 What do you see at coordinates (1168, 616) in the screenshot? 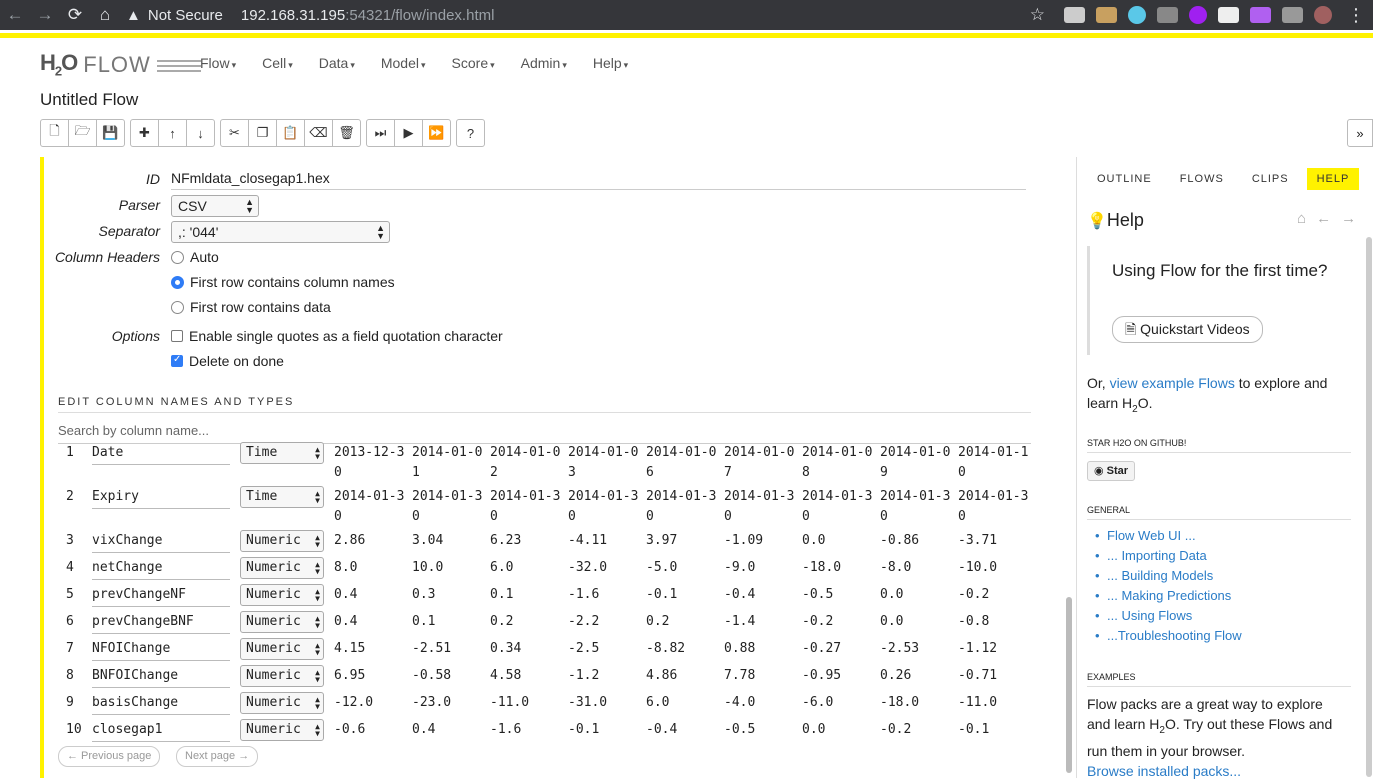
I see `link-using-flows: ... Using Flows` at bounding box center [1168, 616].